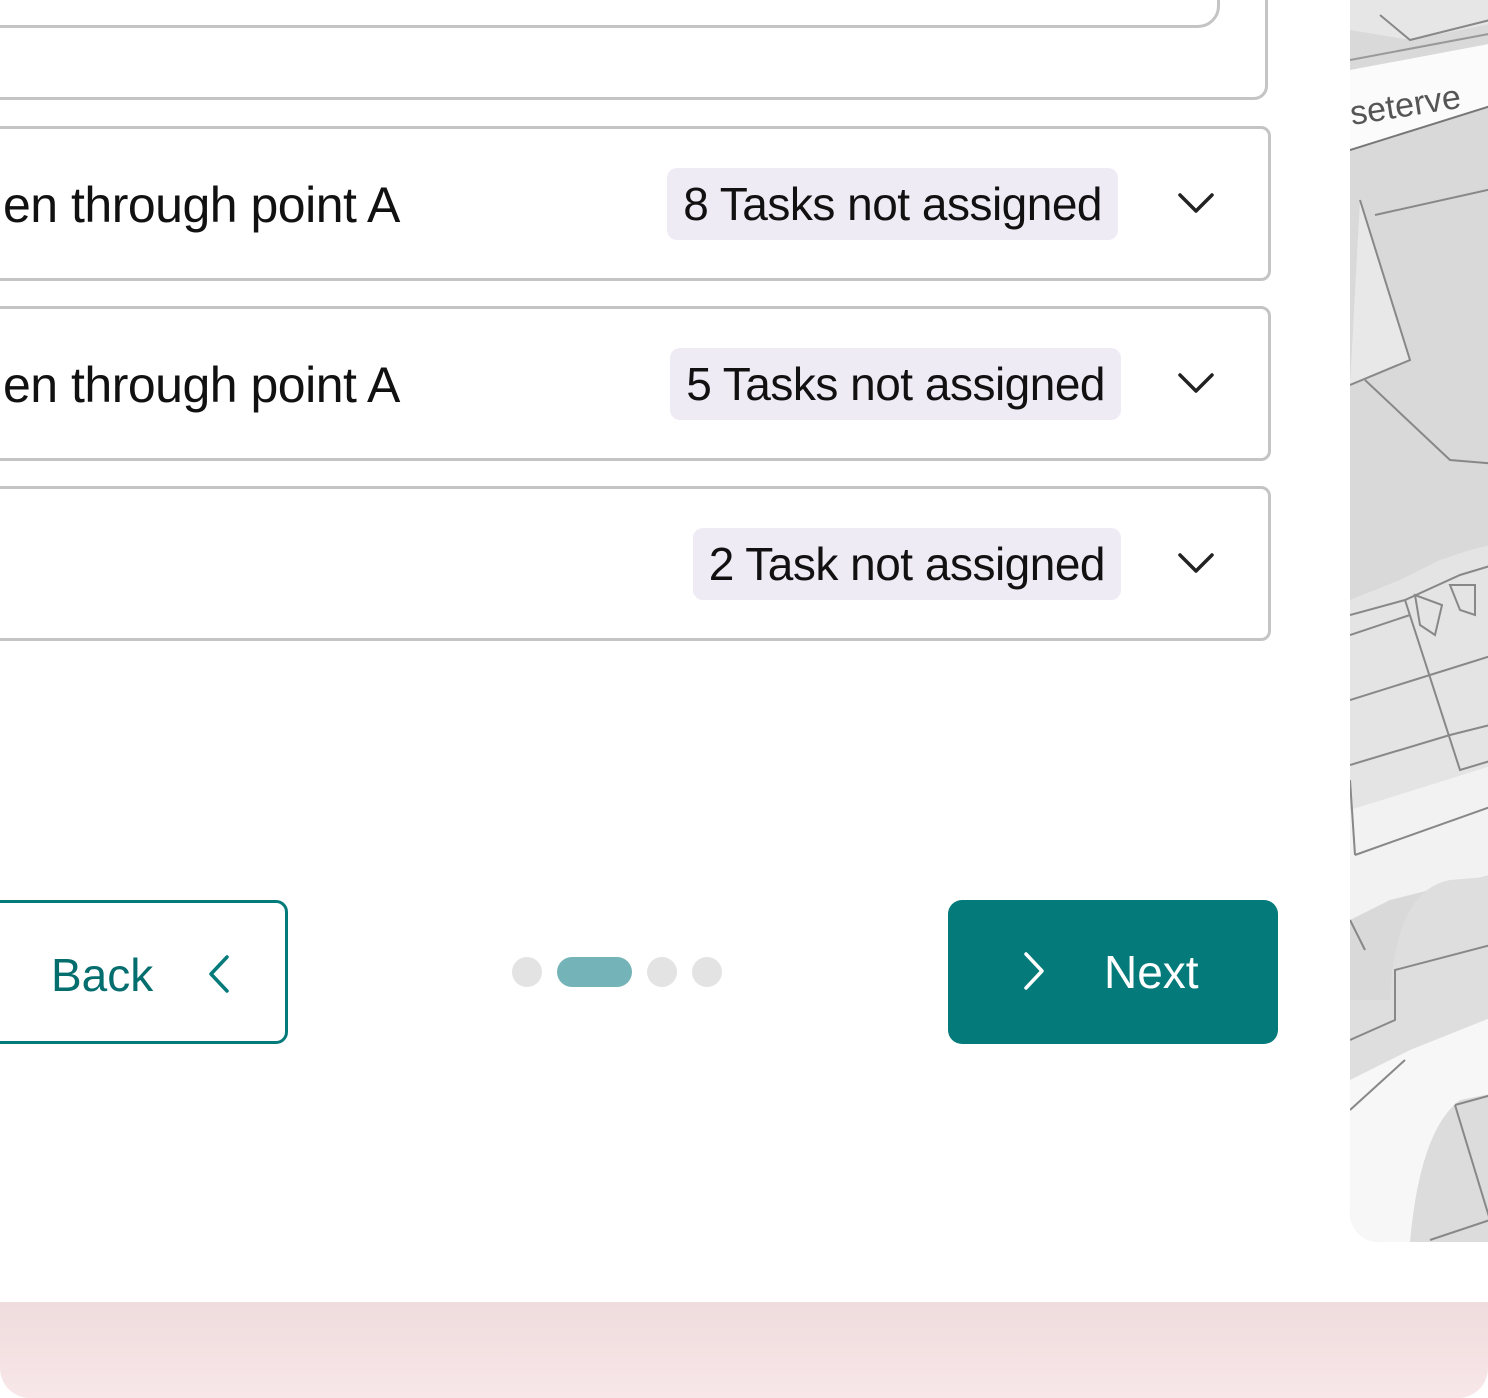  I want to click on unassigned-tasks-badge: 5 Tasks not assigned, so click(895, 384).